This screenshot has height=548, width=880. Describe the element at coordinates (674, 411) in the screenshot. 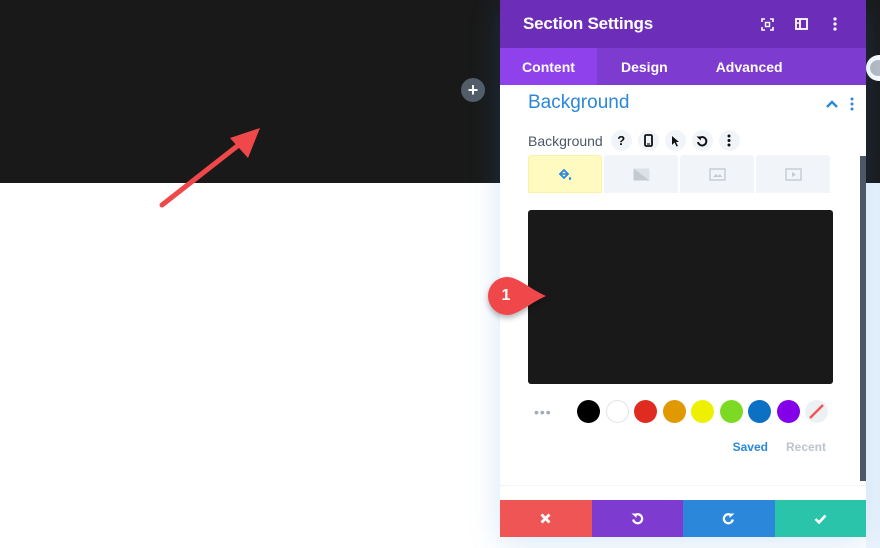

I see `swatch-orange` at that location.